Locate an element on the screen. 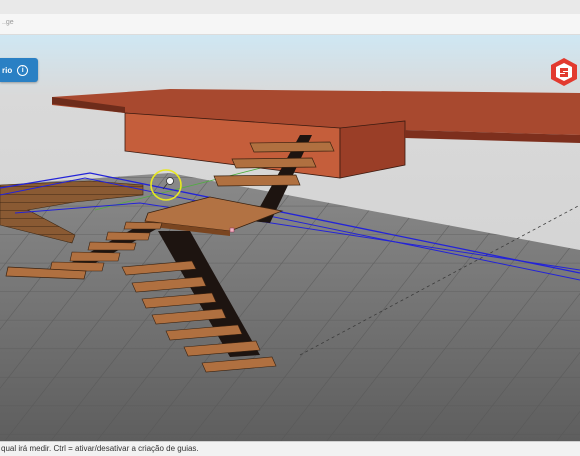 This screenshot has height=456, width=580. sketchup-logo-icon is located at coordinates (564, 72).